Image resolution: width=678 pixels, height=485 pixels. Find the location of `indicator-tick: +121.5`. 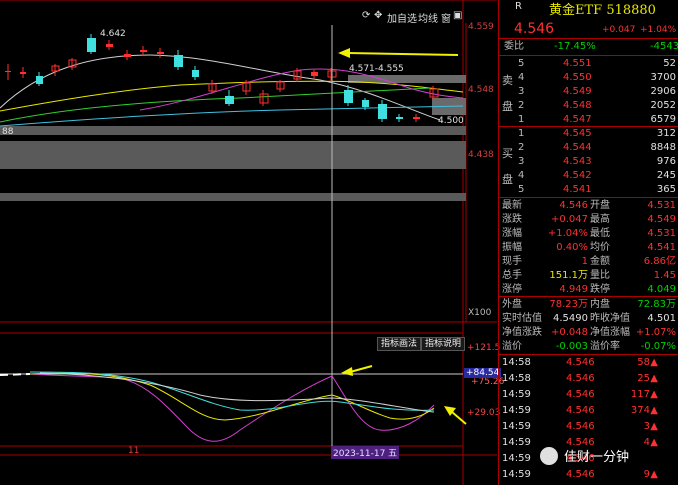

indicator-tick: +121.5 is located at coordinates (484, 348).